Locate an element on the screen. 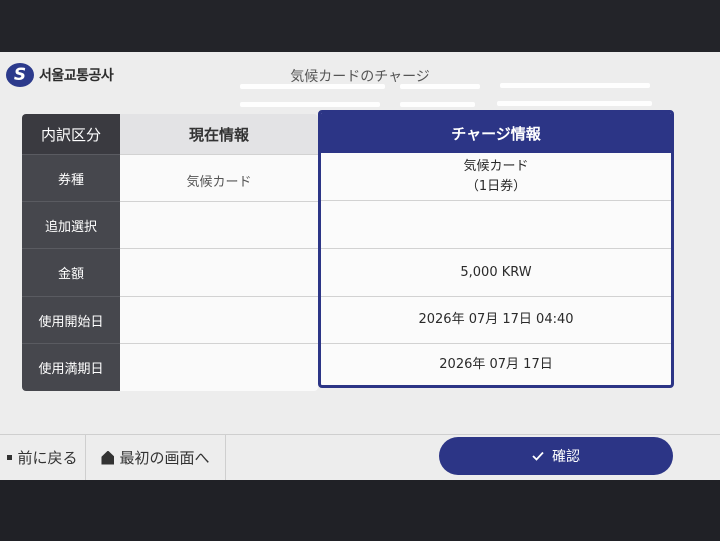  charge-ticket-type: 気候カード （1日券） is located at coordinates (496, 176).